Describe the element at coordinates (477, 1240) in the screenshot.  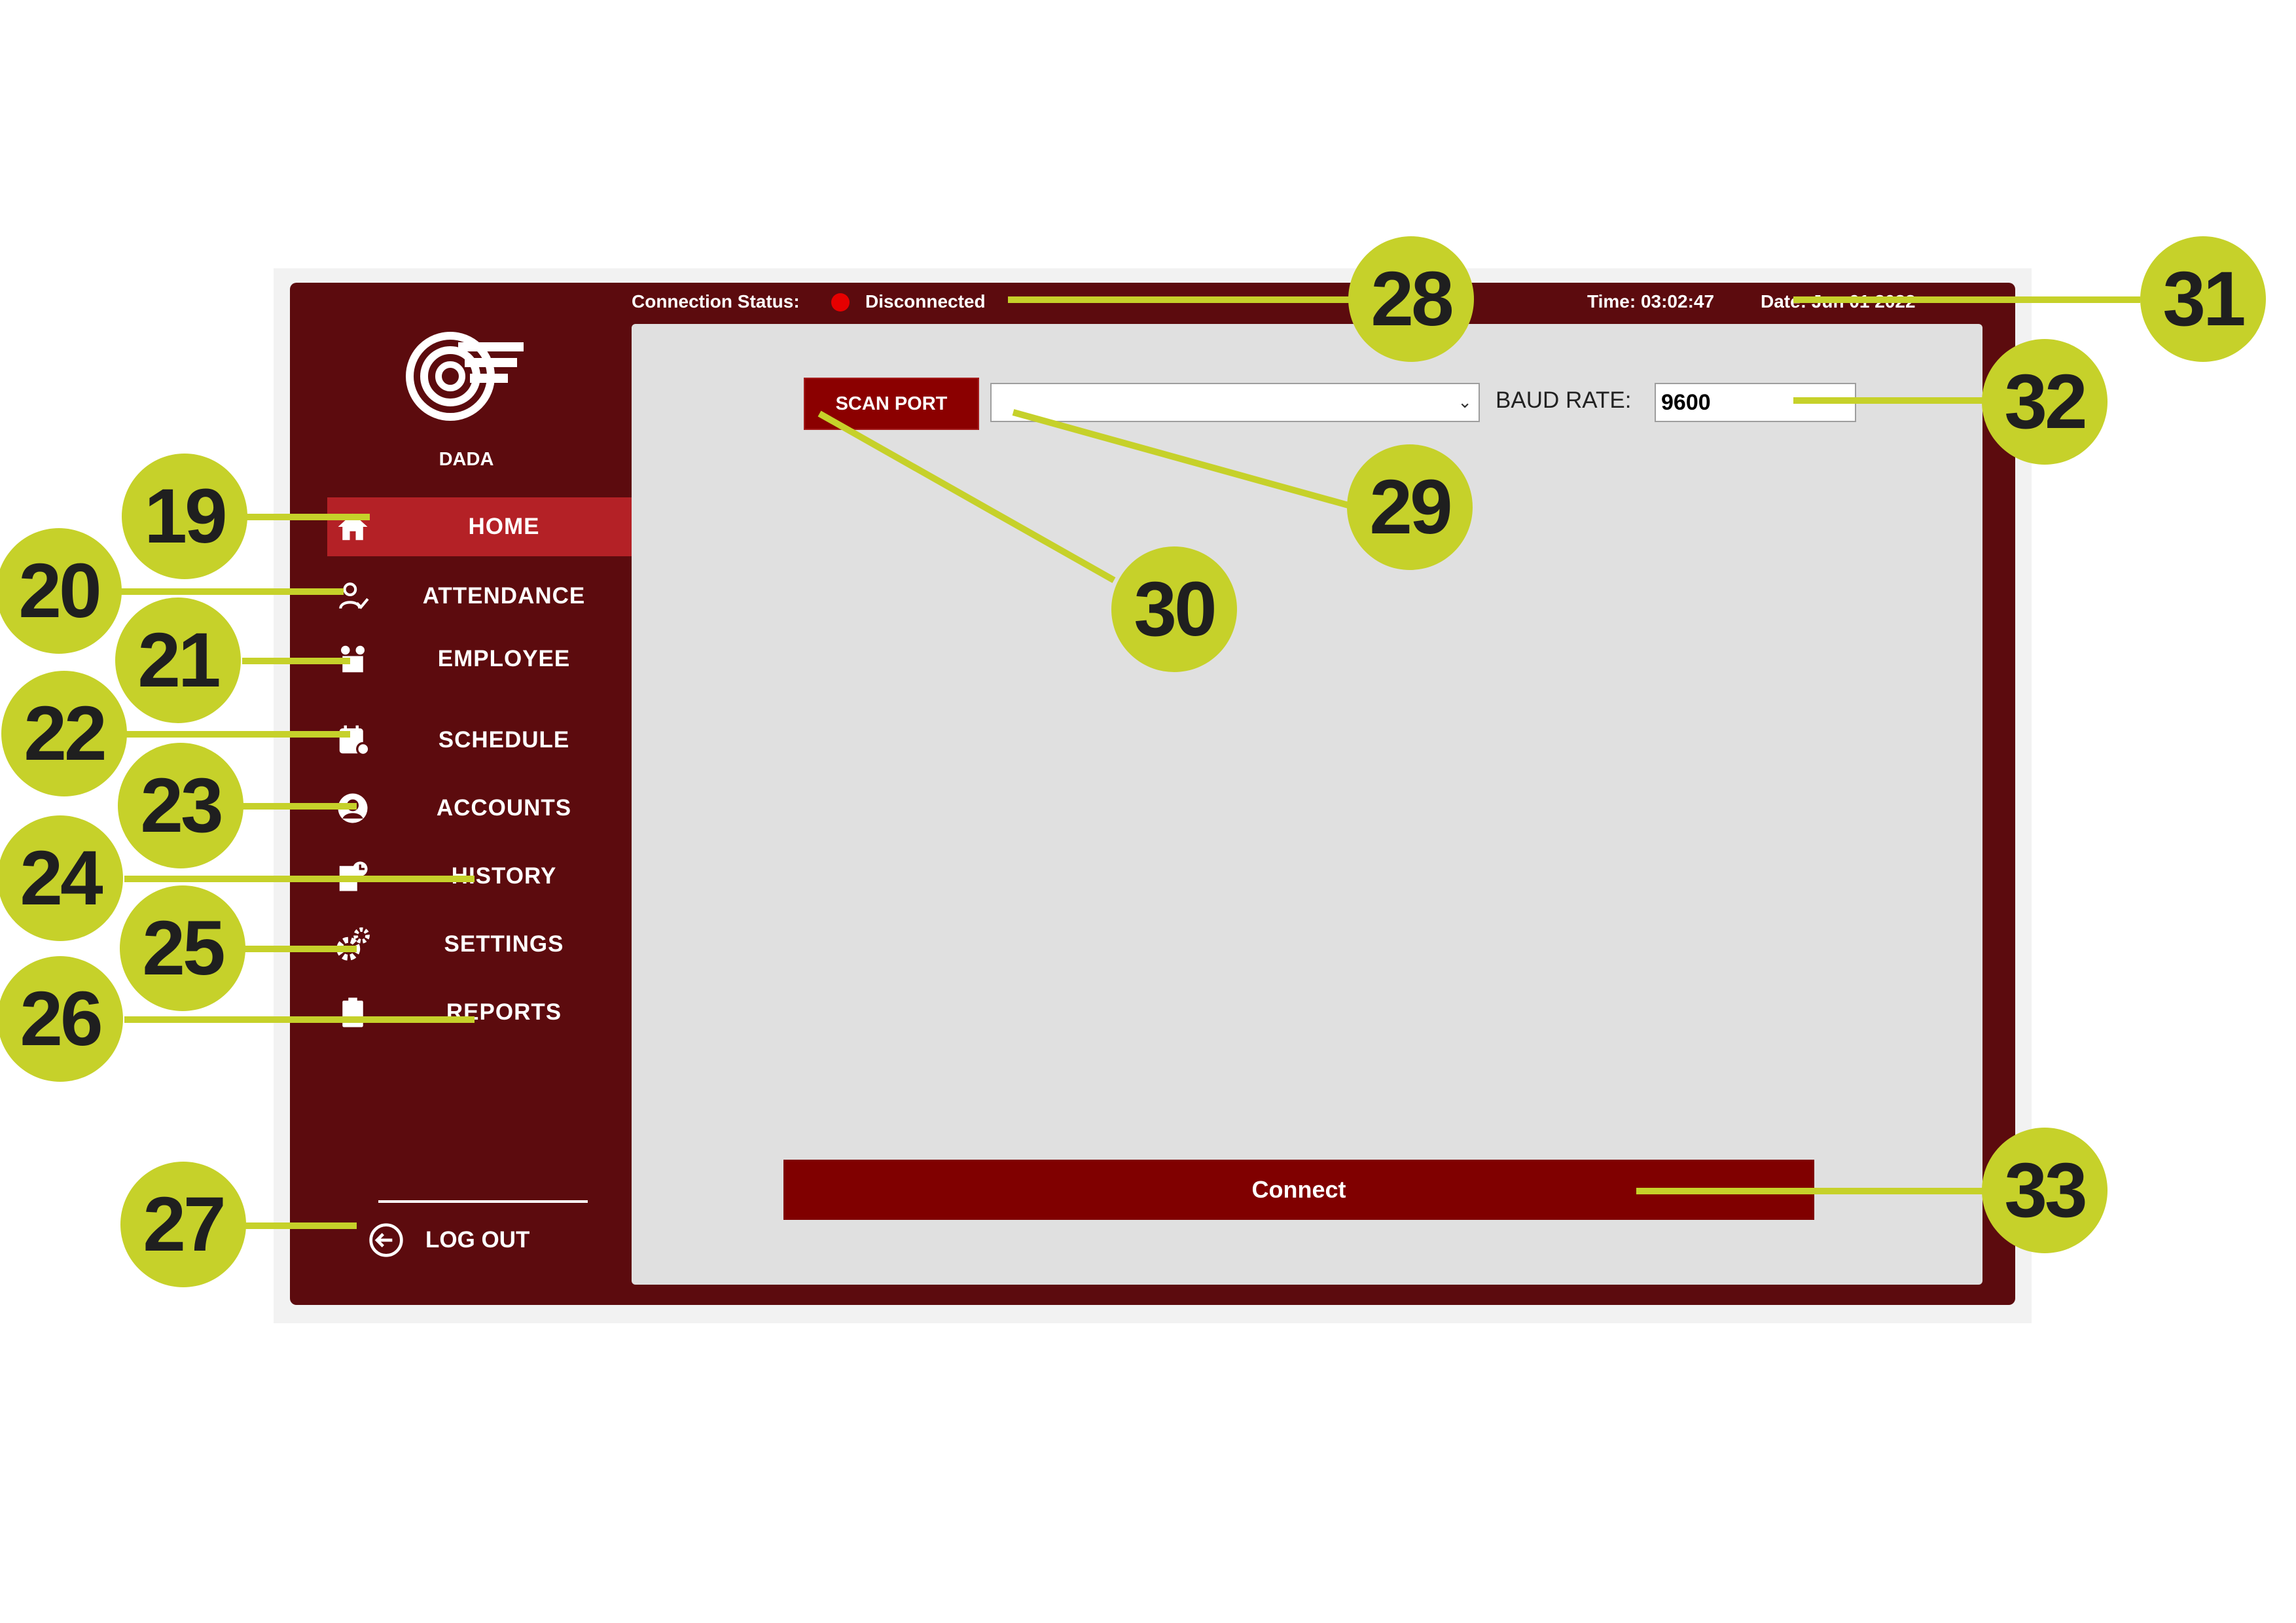
I see `logout-label: LOG OUT` at that location.